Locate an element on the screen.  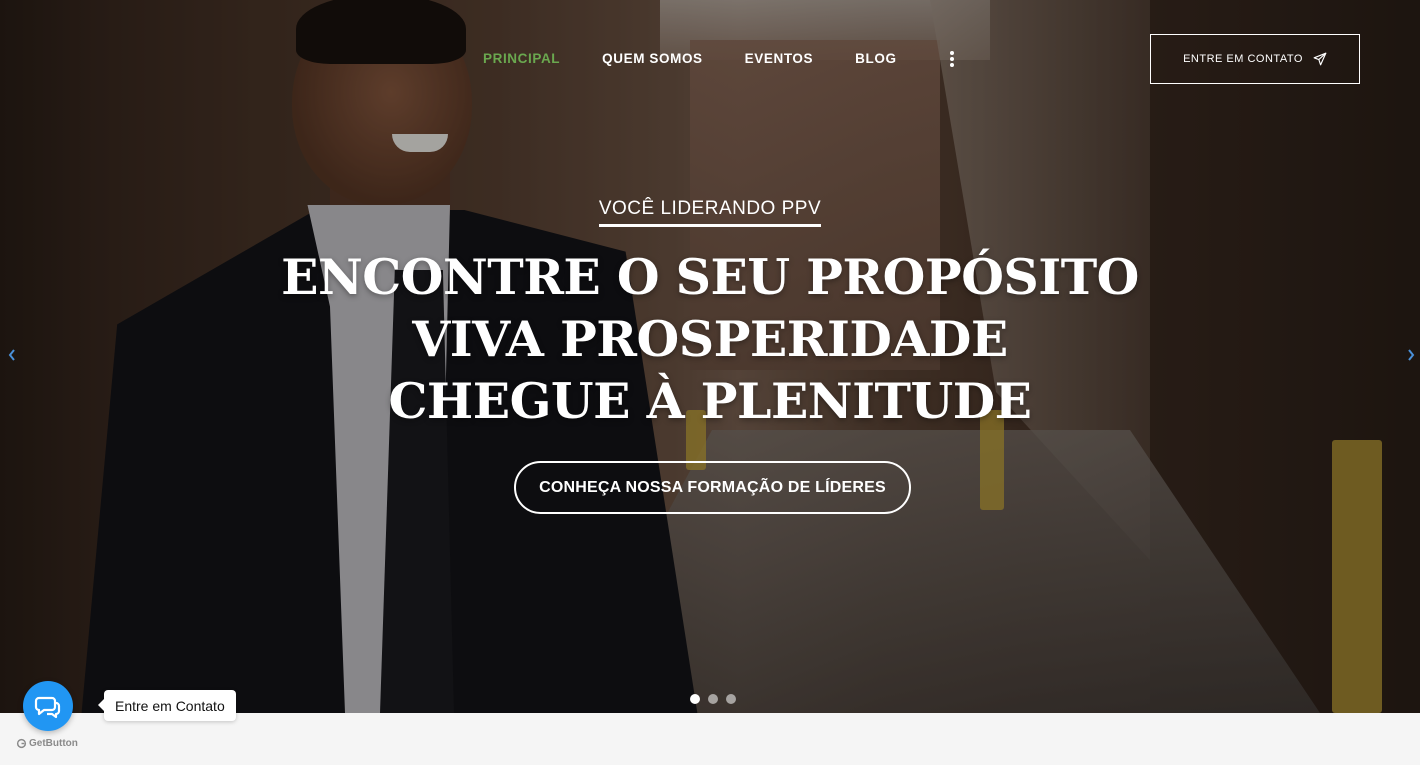
chat-bubbles-icon is located at coordinates (47, 707).